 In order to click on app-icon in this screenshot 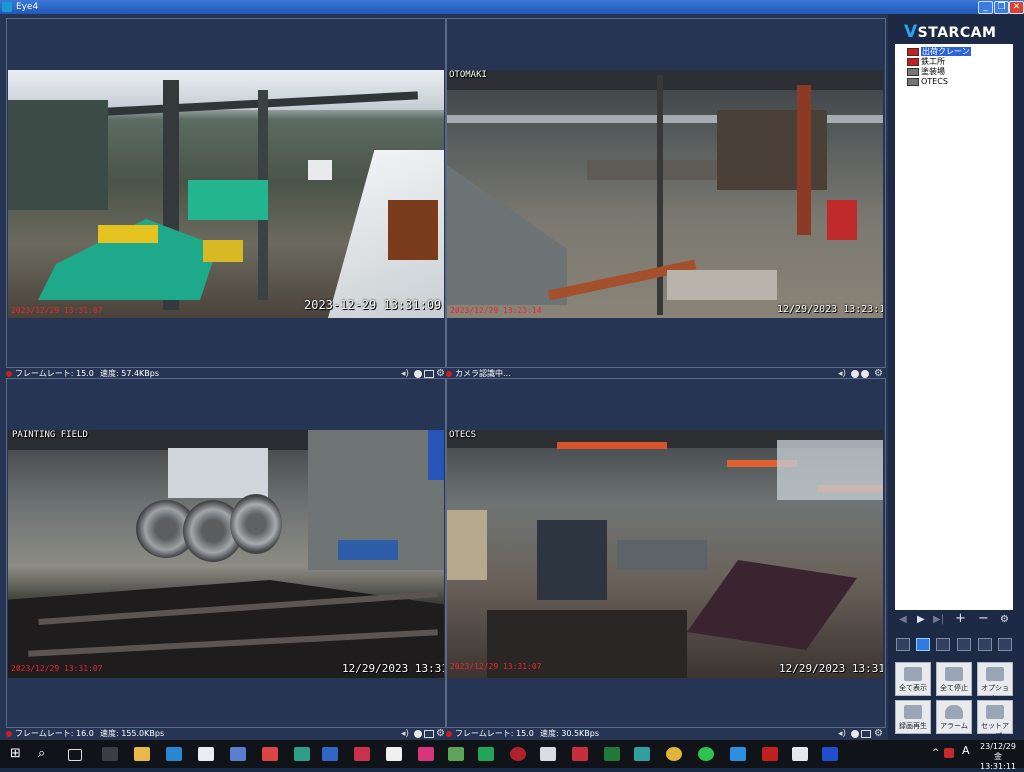, I will do `click(7, 7)`.